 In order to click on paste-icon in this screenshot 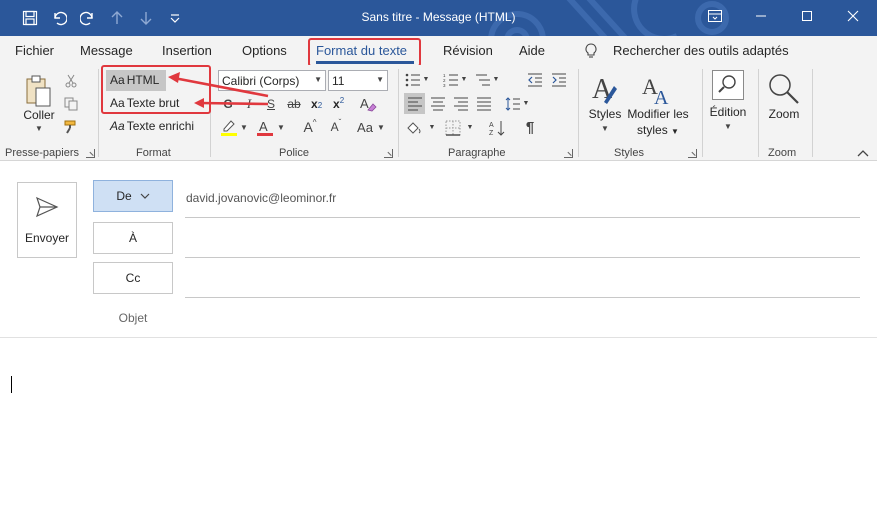, I will do `click(39, 92)`.